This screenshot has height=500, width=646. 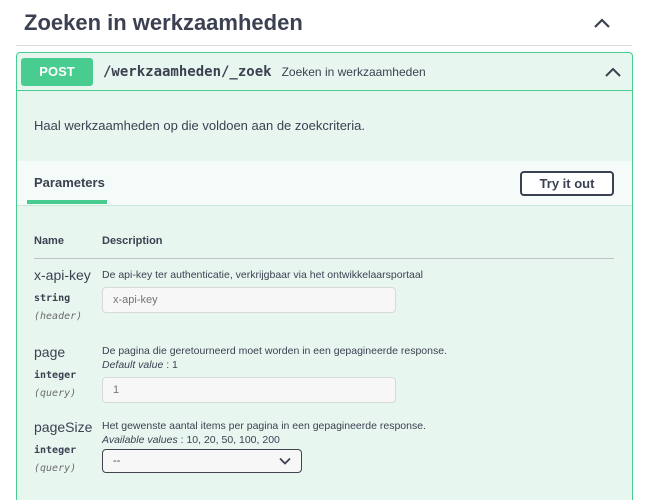 What do you see at coordinates (57, 71) in the screenshot?
I see `method-badge: POST` at bounding box center [57, 71].